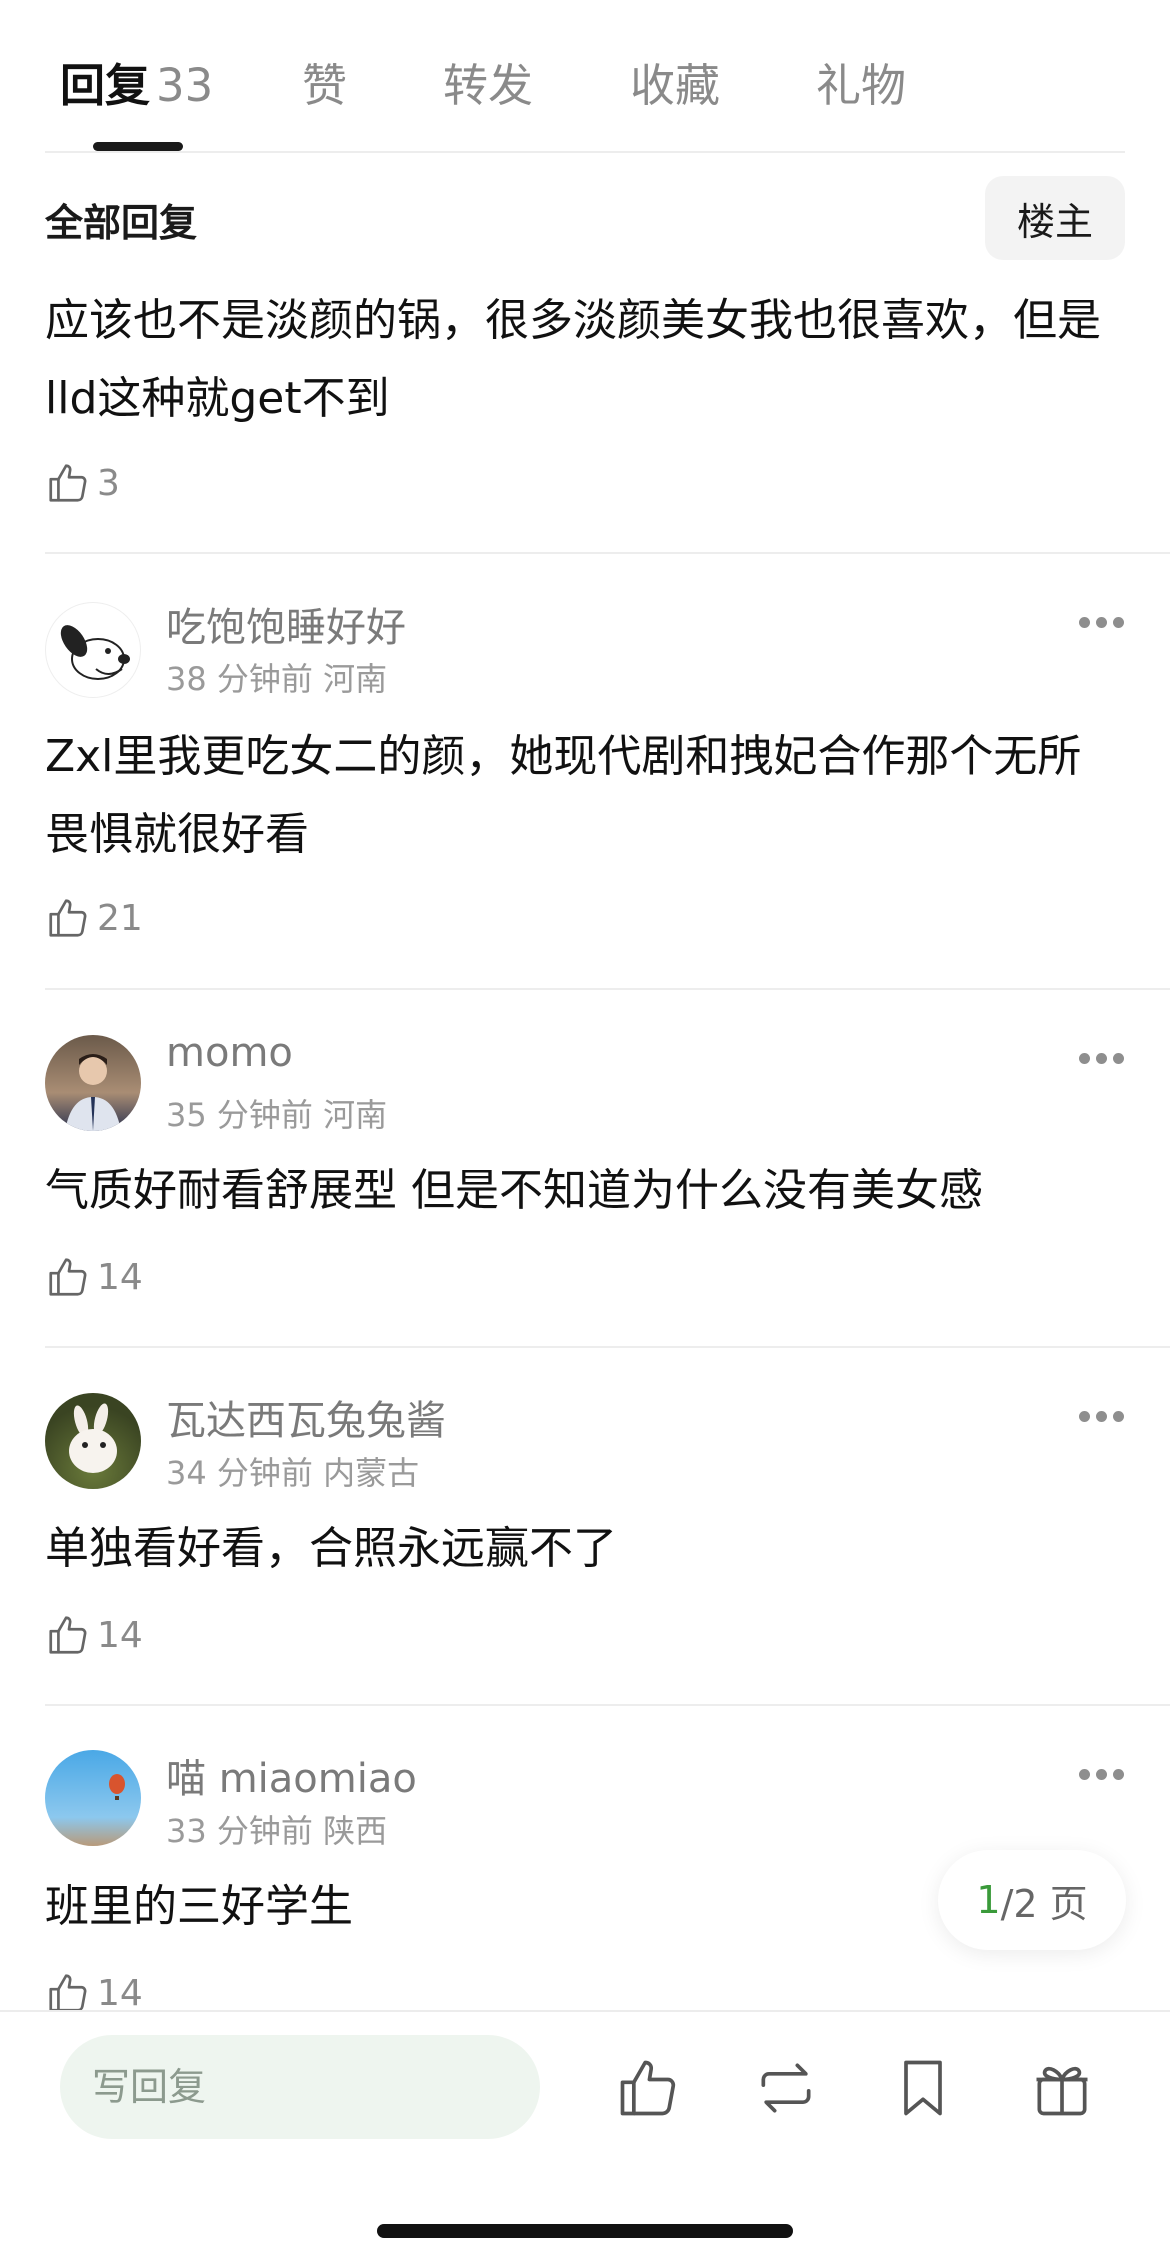 The height and width of the screenshot is (2258, 1170). What do you see at coordinates (1044, 1903) in the screenshot?
I see `page-total: /2 页` at bounding box center [1044, 1903].